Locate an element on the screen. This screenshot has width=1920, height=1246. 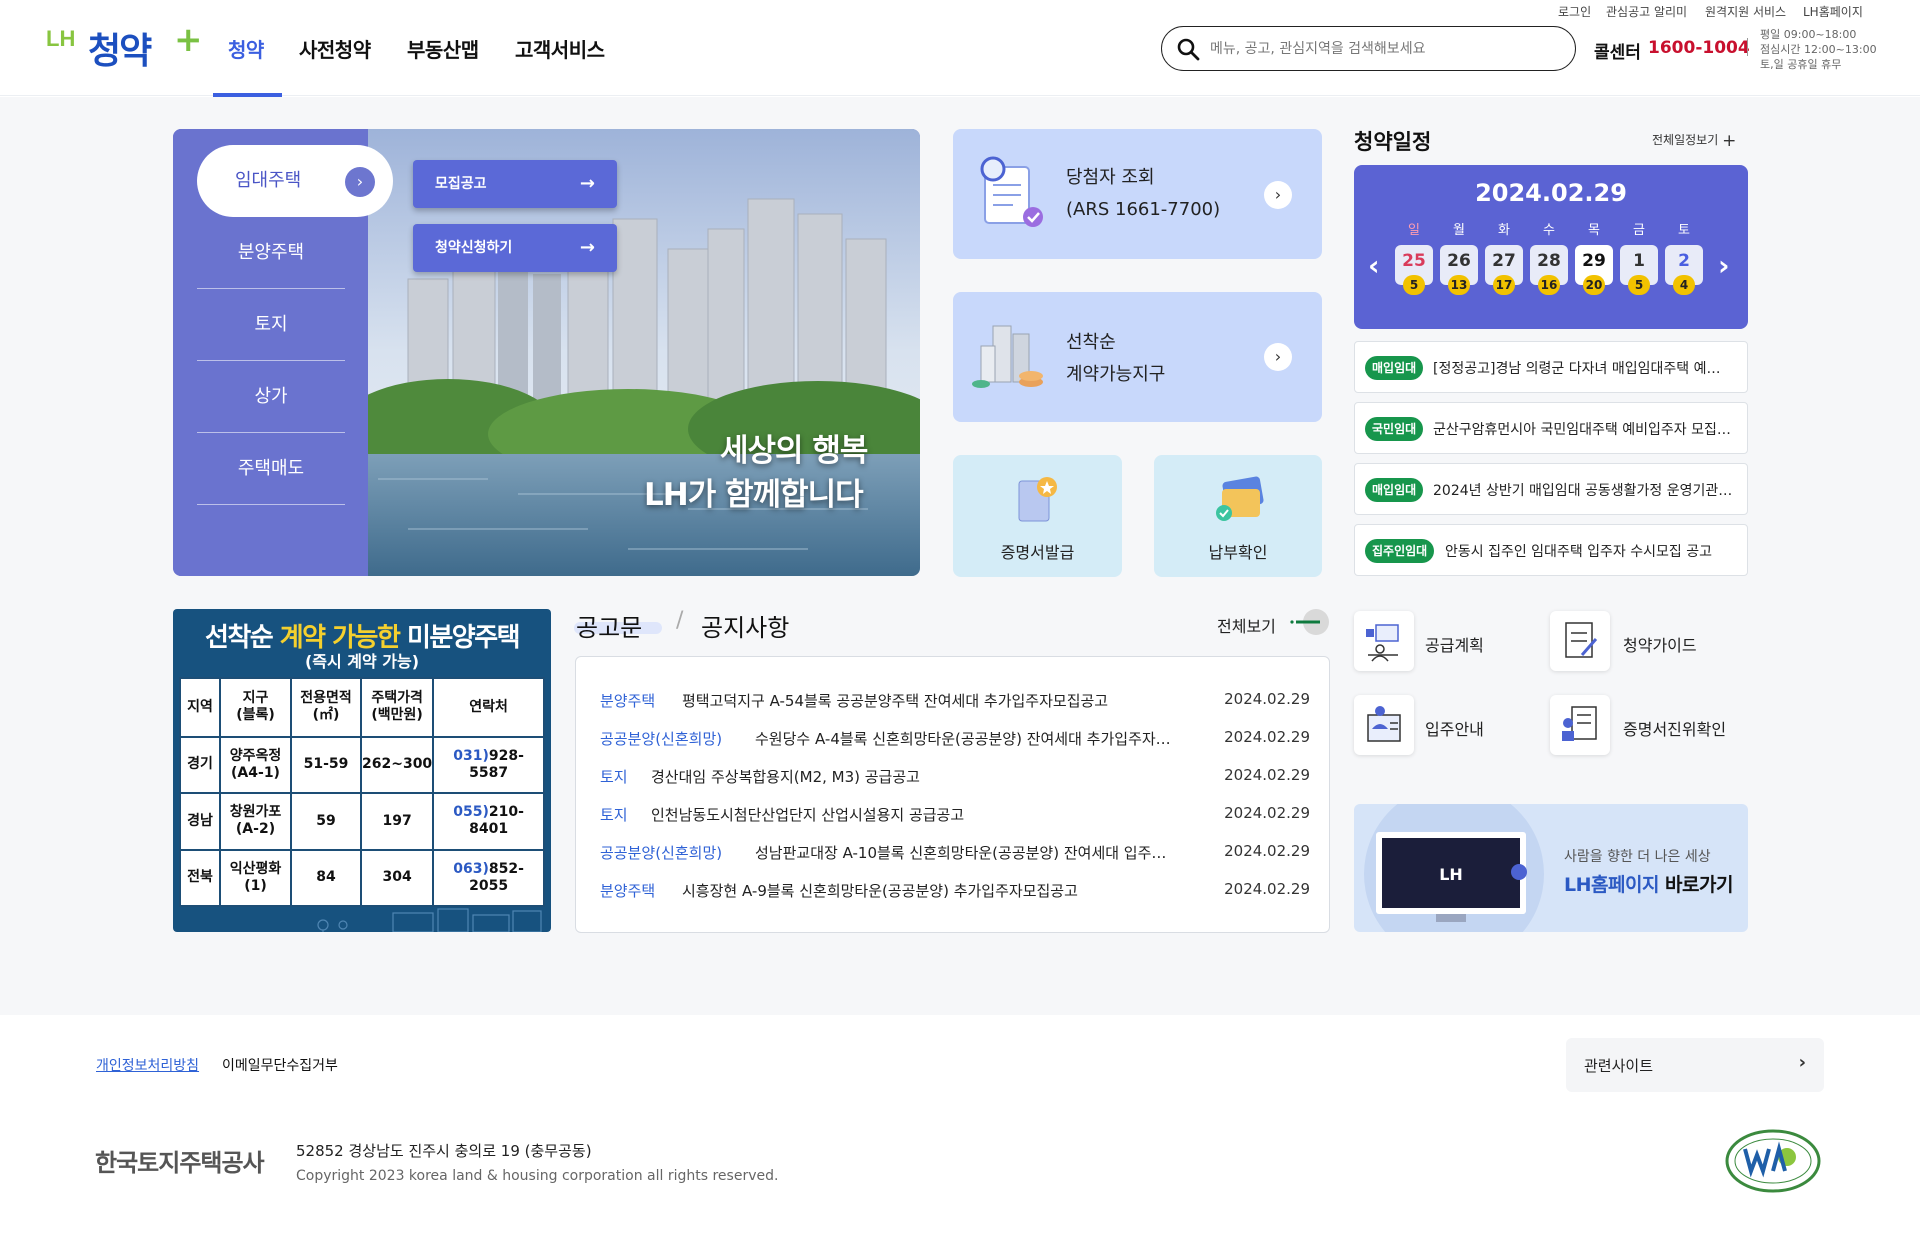
table-header: 지역 is located at coordinates (200, 707).